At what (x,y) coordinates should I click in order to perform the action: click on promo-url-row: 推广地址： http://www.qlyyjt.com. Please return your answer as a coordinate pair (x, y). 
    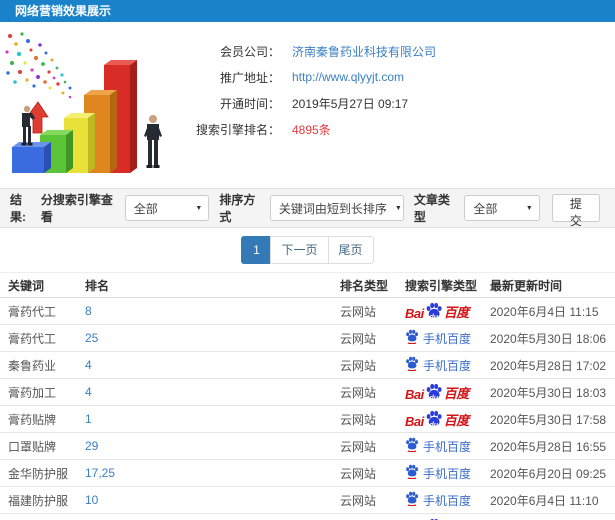
    Looking at the image, I should click on (400, 77).